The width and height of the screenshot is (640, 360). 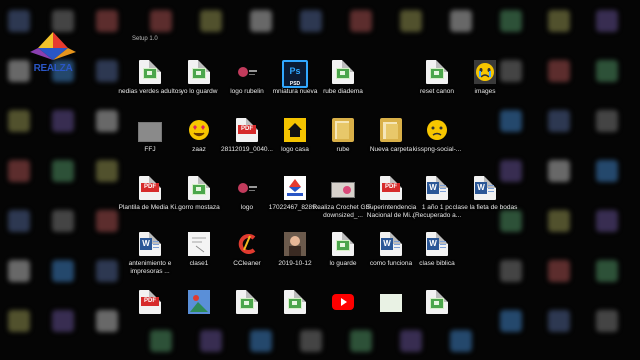 What do you see at coordinates (485, 207) in the screenshot?
I see `icon-label: clase la fieta de bodas` at bounding box center [485, 207].